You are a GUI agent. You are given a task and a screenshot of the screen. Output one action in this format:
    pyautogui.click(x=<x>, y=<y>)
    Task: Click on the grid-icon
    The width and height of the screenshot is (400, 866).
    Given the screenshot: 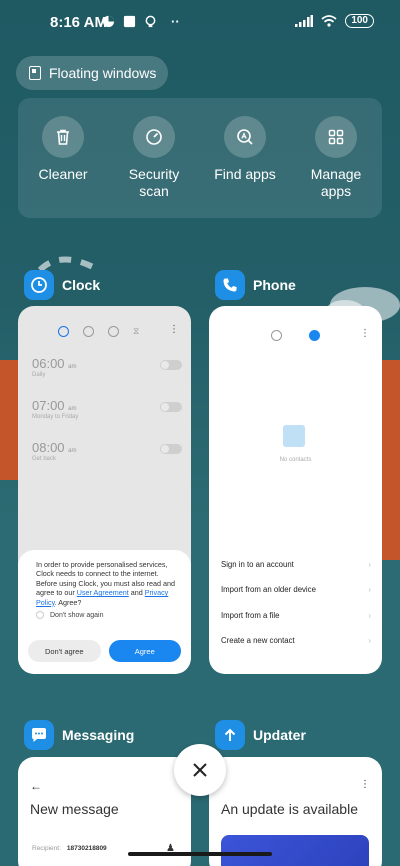 What is the action you would take?
    pyautogui.click(x=336, y=137)
    